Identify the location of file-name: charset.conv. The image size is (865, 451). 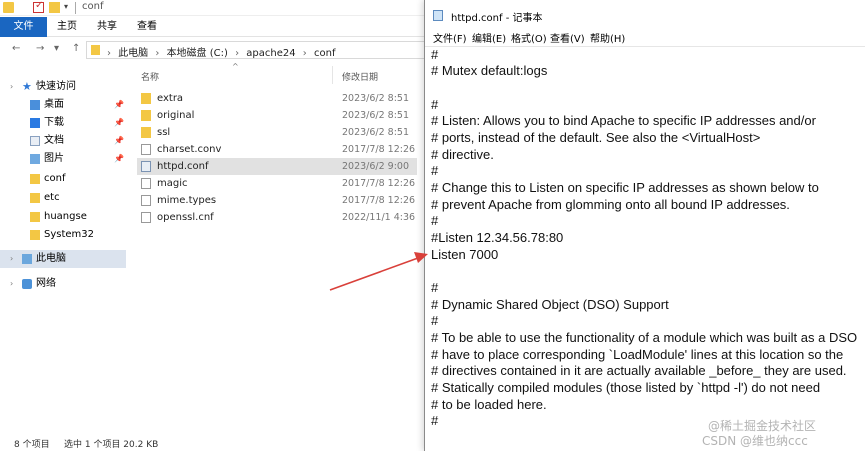
(189, 149).